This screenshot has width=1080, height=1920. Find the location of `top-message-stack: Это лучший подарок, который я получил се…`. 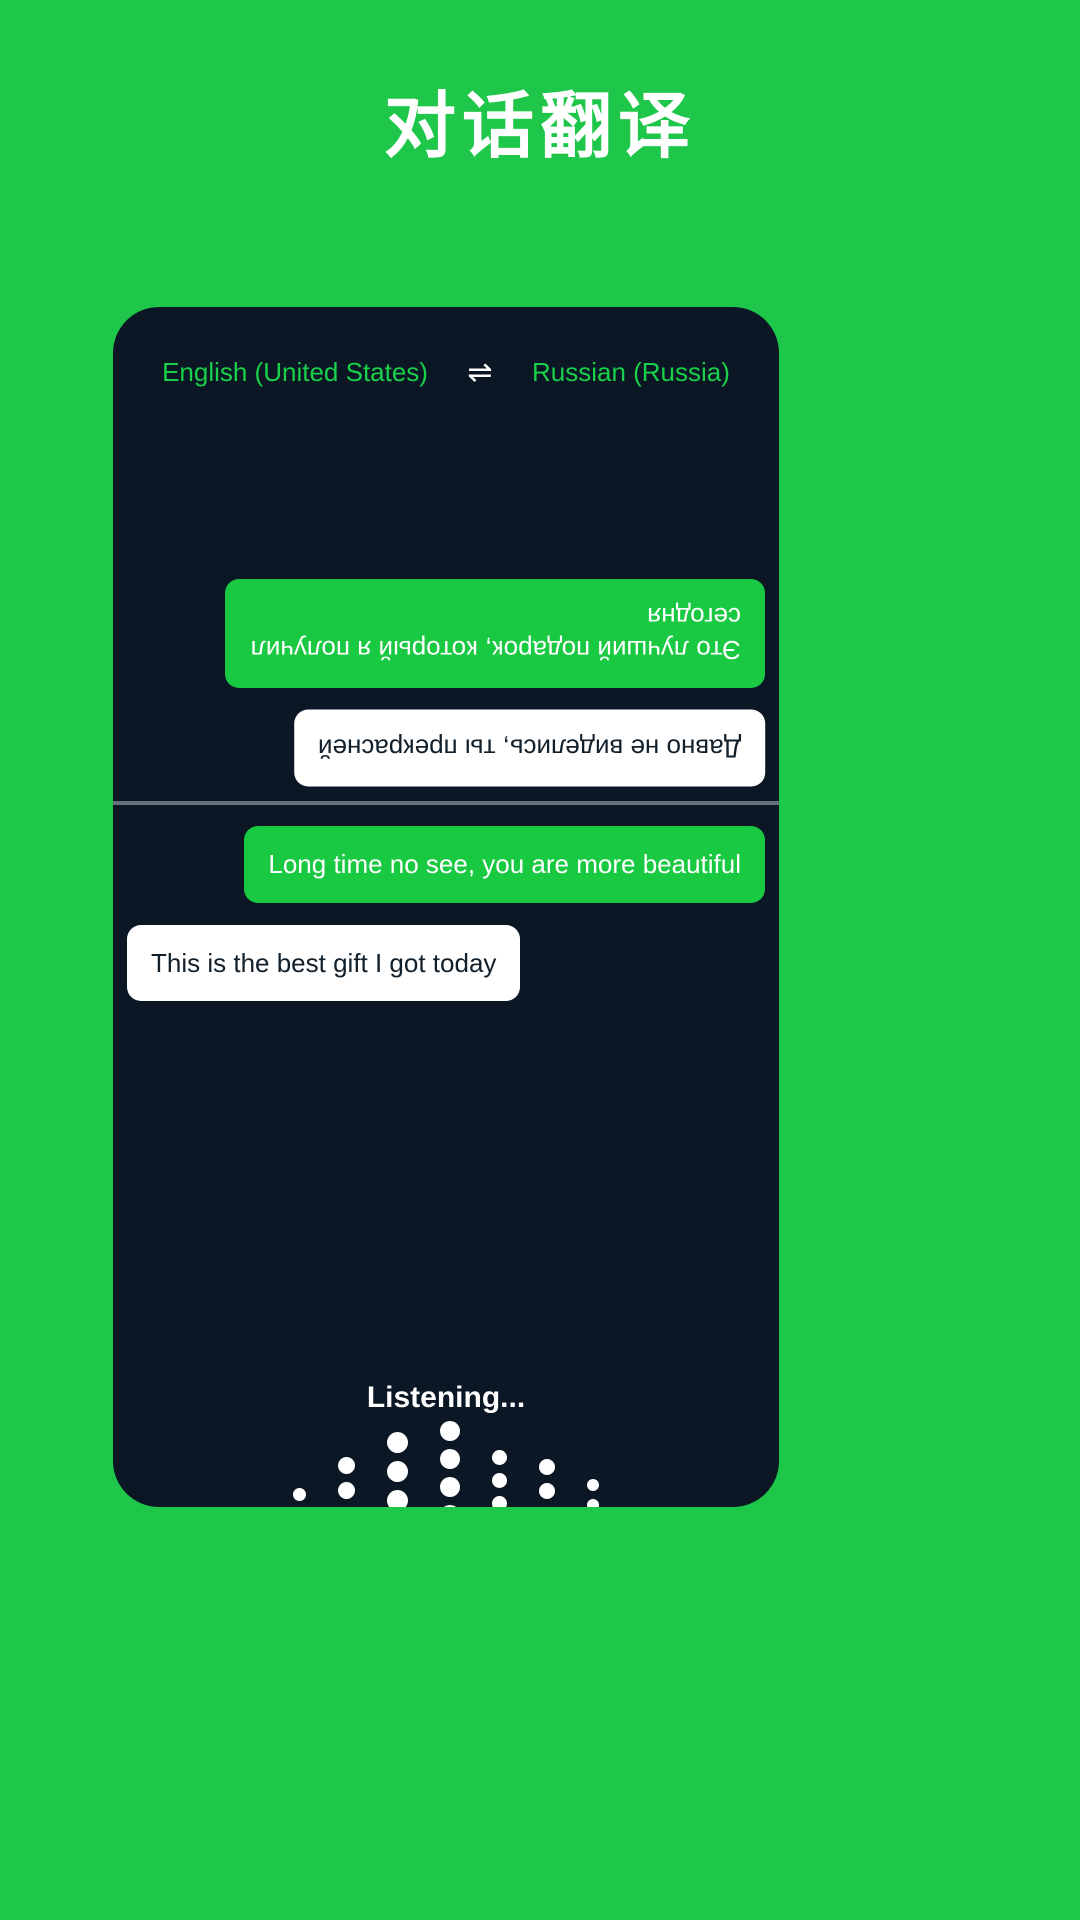

top-message-stack: Это лучший подарок, который я получил се… is located at coordinates (446, 682).